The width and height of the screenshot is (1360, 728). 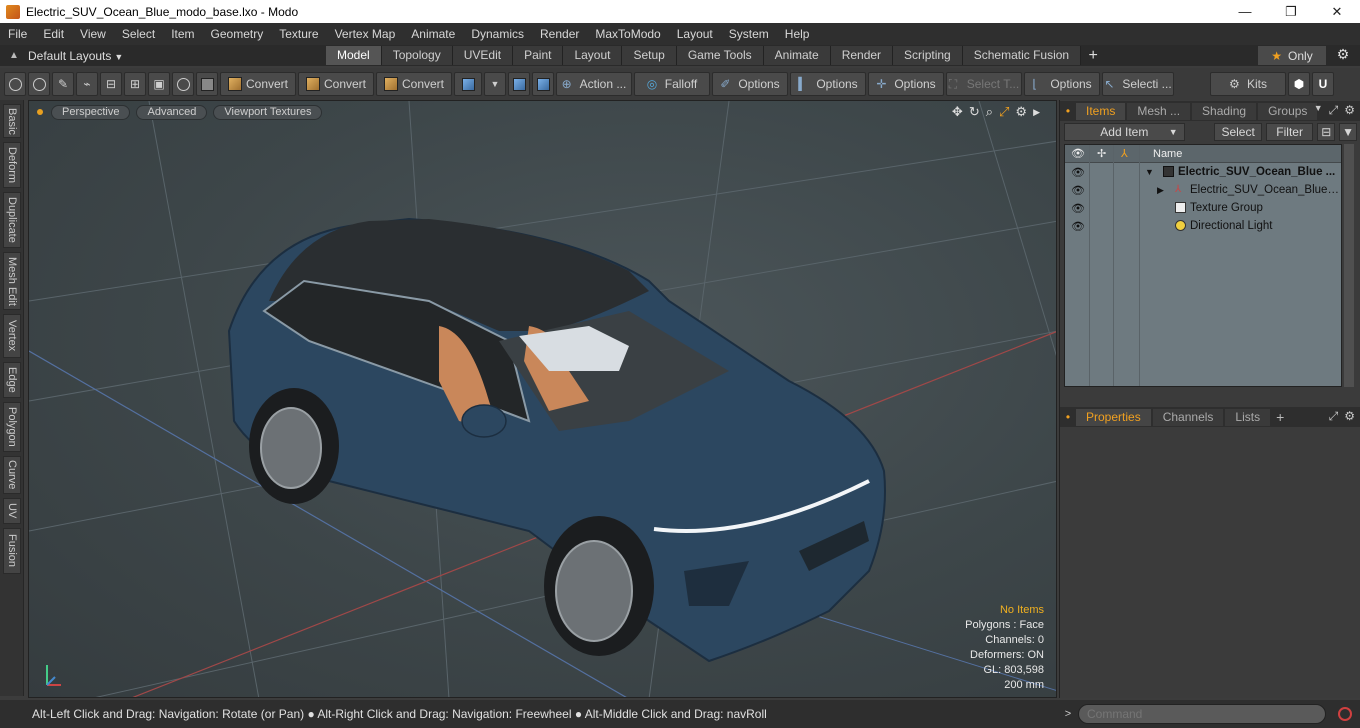 I want to click on tab-animate: Animate, so click(x=797, y=55).